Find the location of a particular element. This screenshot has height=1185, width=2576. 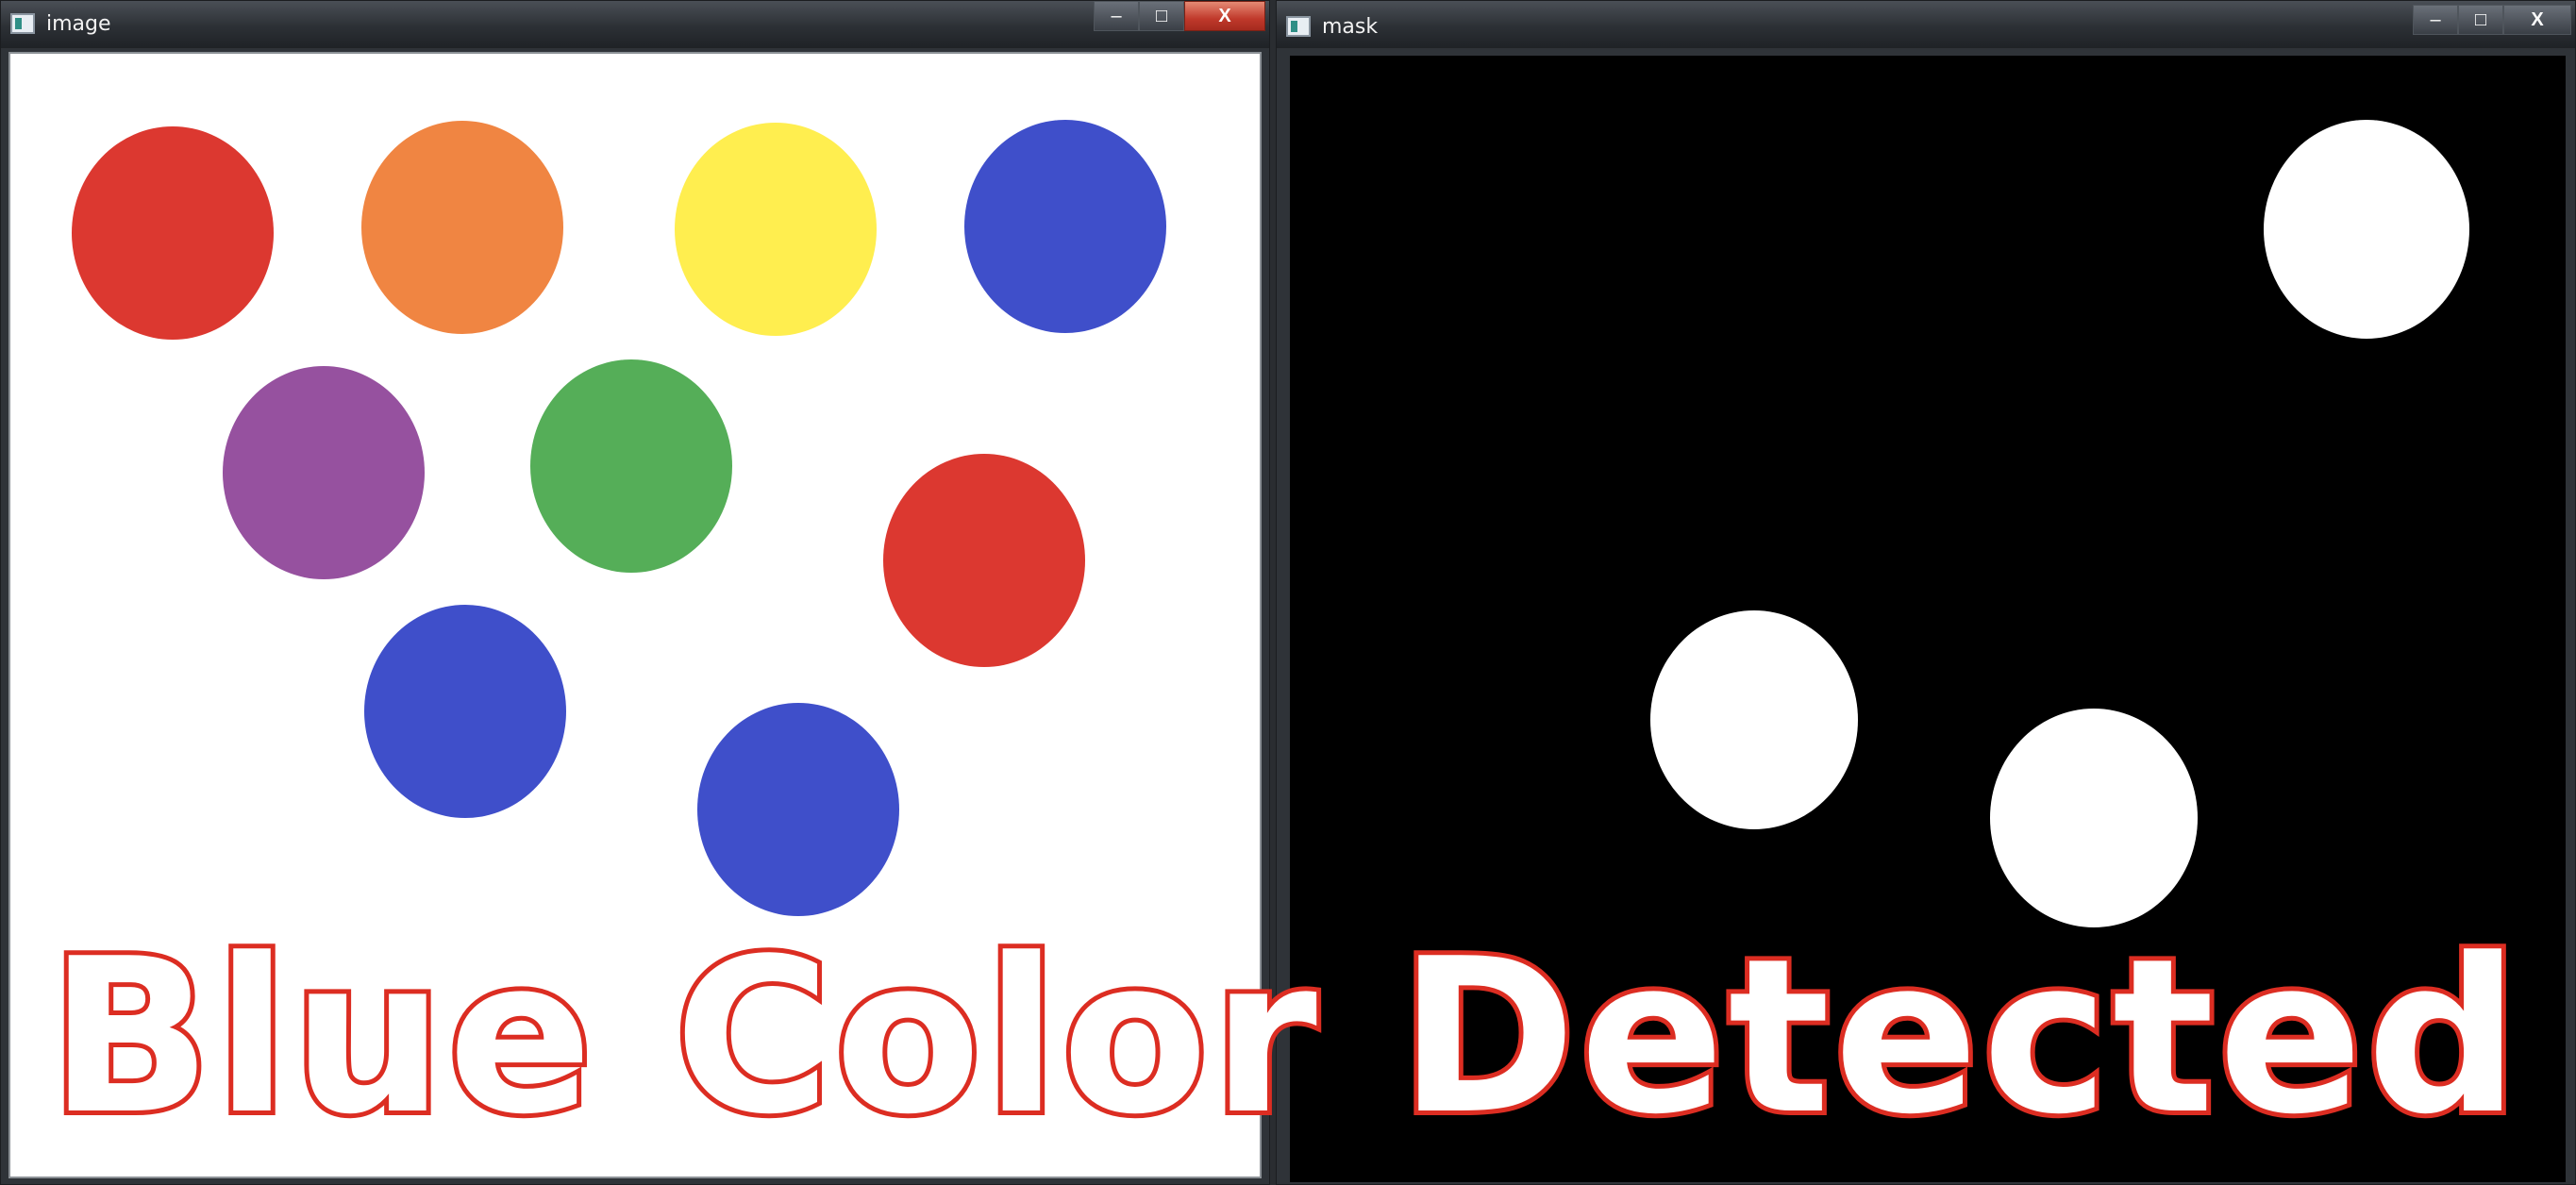

orange-circle is located at coordinates (462, 228).